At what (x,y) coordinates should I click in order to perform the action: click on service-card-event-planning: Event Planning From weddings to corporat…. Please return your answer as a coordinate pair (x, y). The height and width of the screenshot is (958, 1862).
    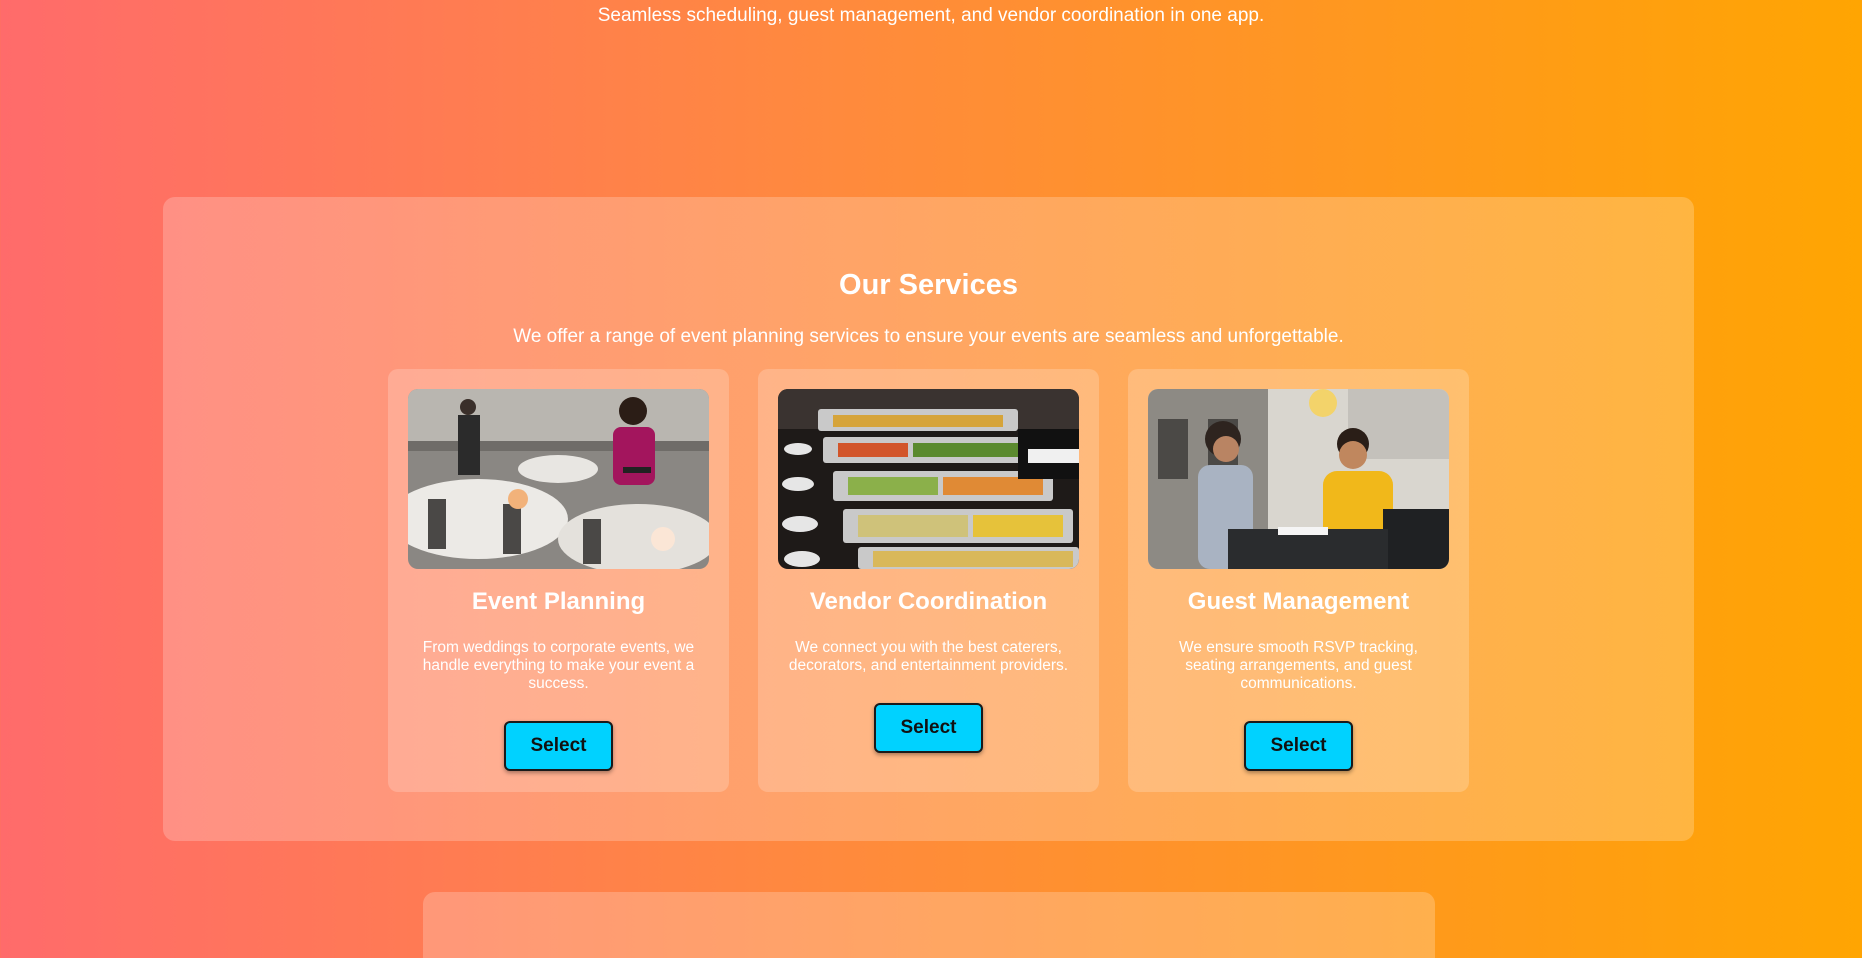
    Looking at the image, I should click on (558, 580).